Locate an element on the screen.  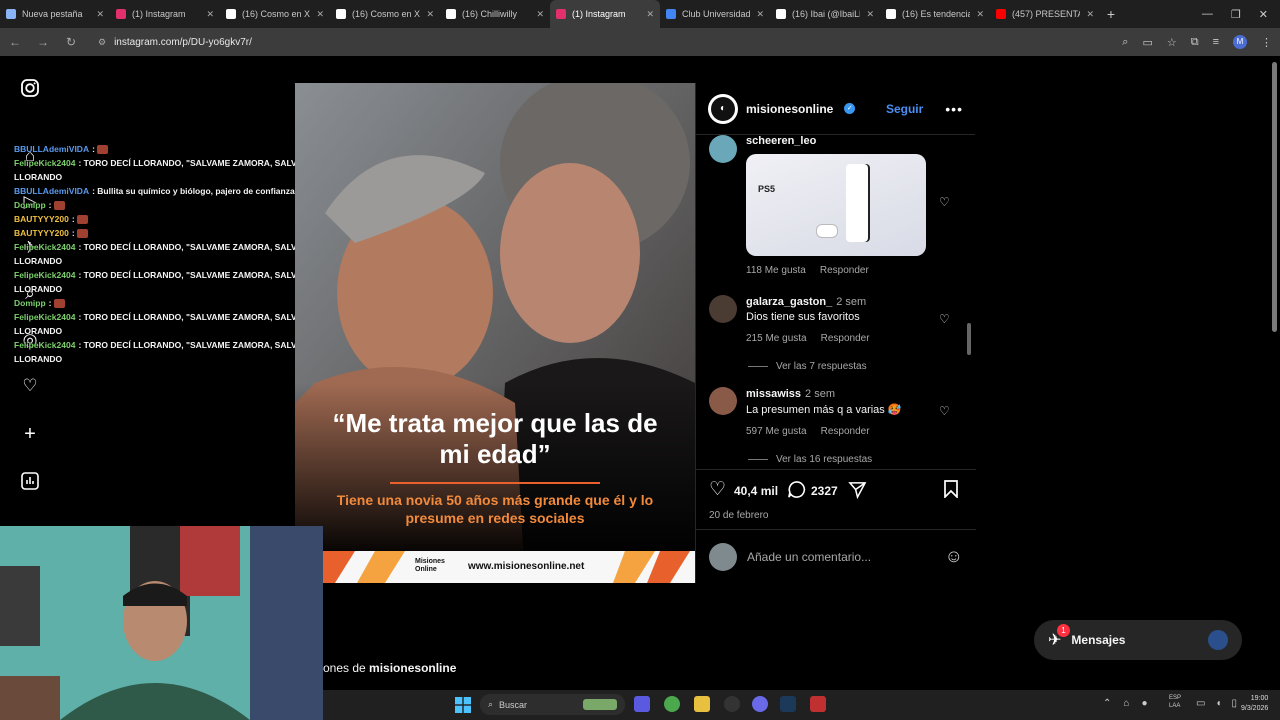
taskbar-search: ⌕ Buscar is located at coordinates (552, 704).